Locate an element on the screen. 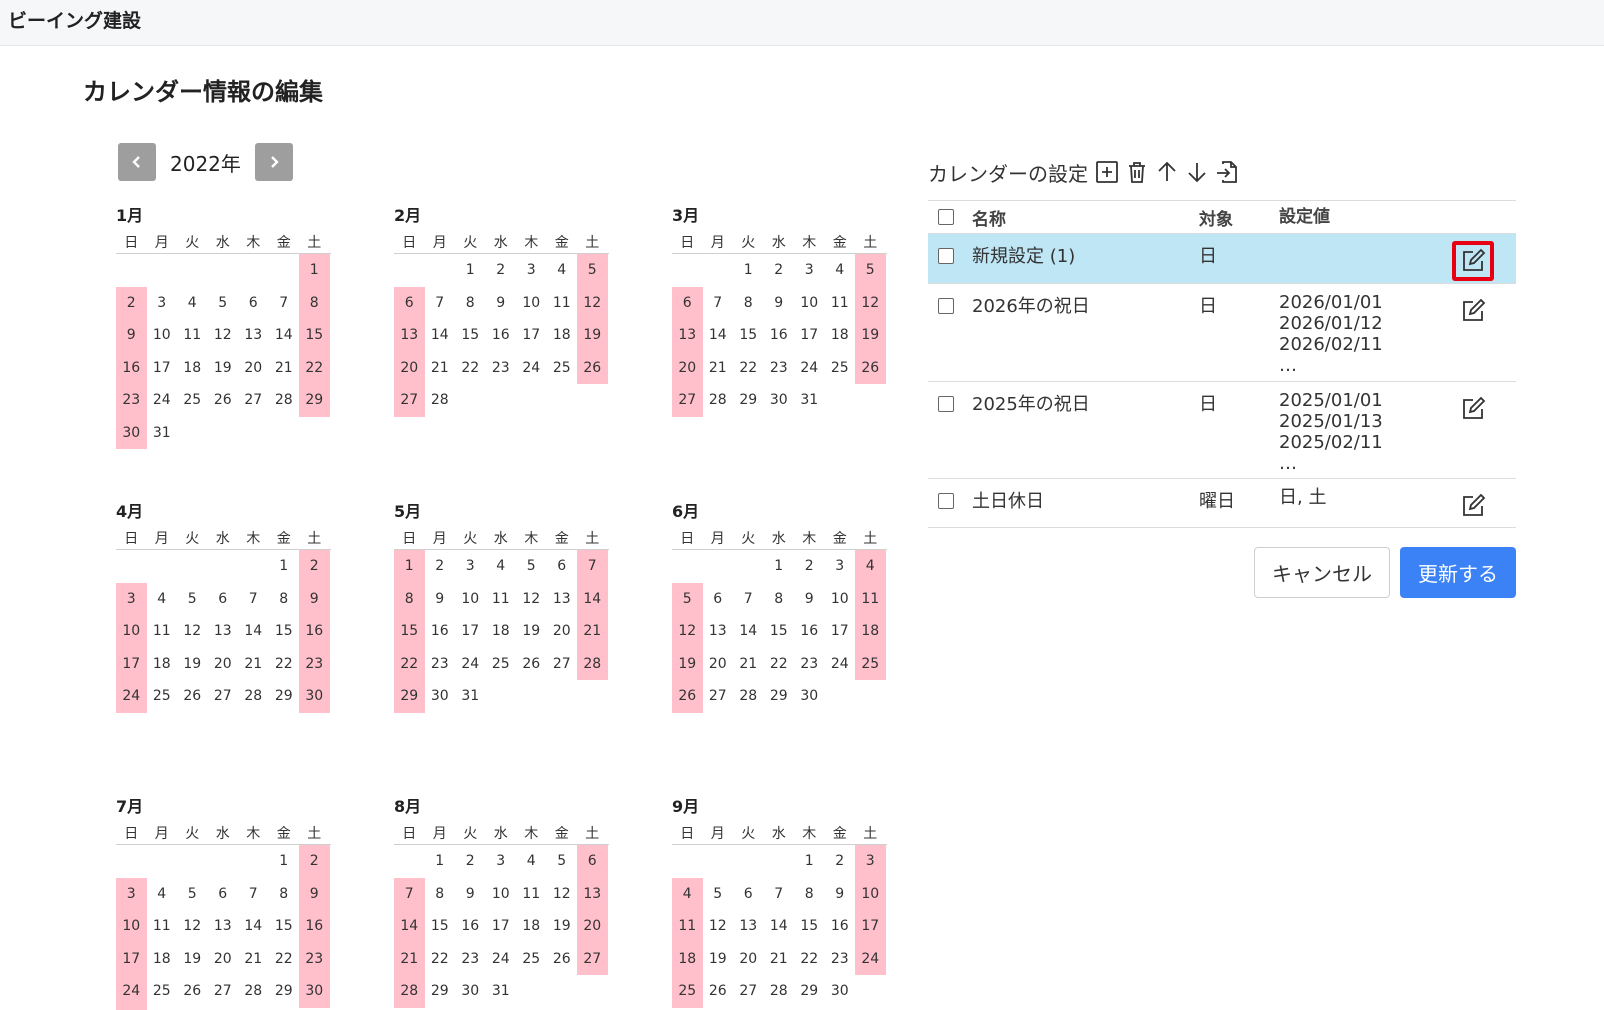 Image resolution: width=1604 pixels, height=1010 pixels. move-up-button is located at coordinates (1167, 172).